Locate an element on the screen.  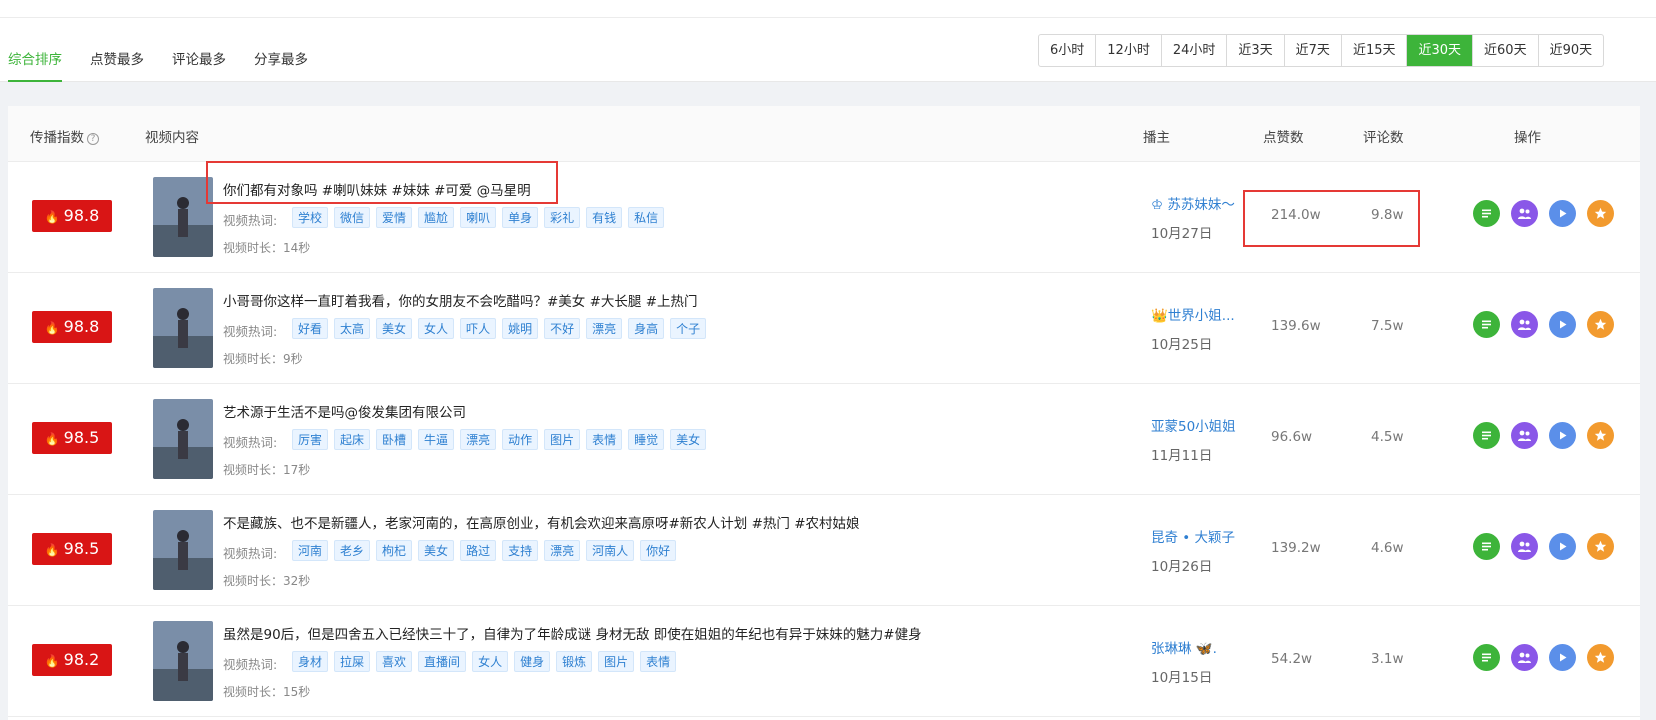
sort-tab-most-likes: 点赞最多 is located at coordinates (117, 65).